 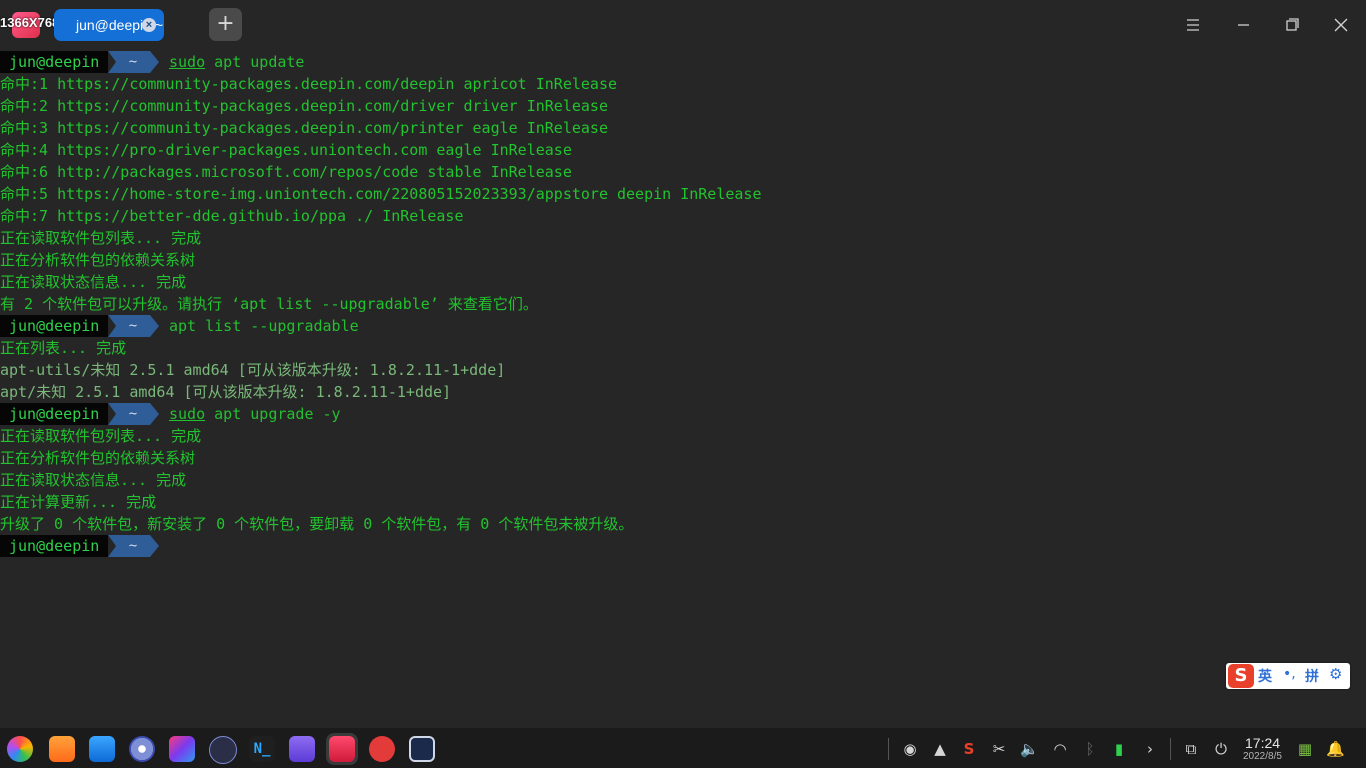 What do you see at coordinates (223, 750) in the screenshot?
I see `ssh-client-icon` at bounding box center [223, 750].